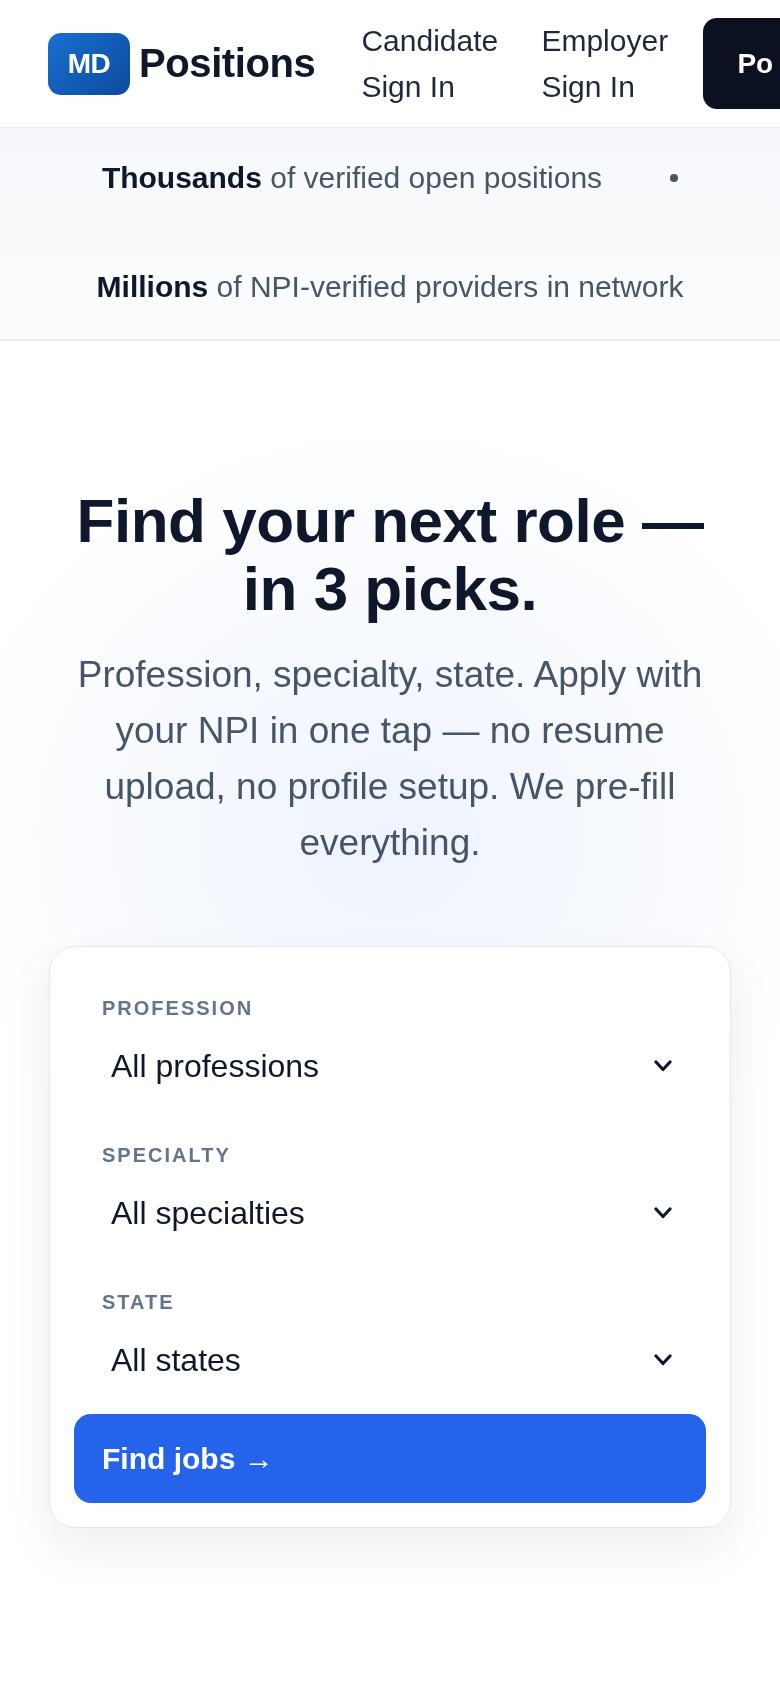 The image size is (780, 1688). I want to click on header-action-button: Po, so click(741, 63).